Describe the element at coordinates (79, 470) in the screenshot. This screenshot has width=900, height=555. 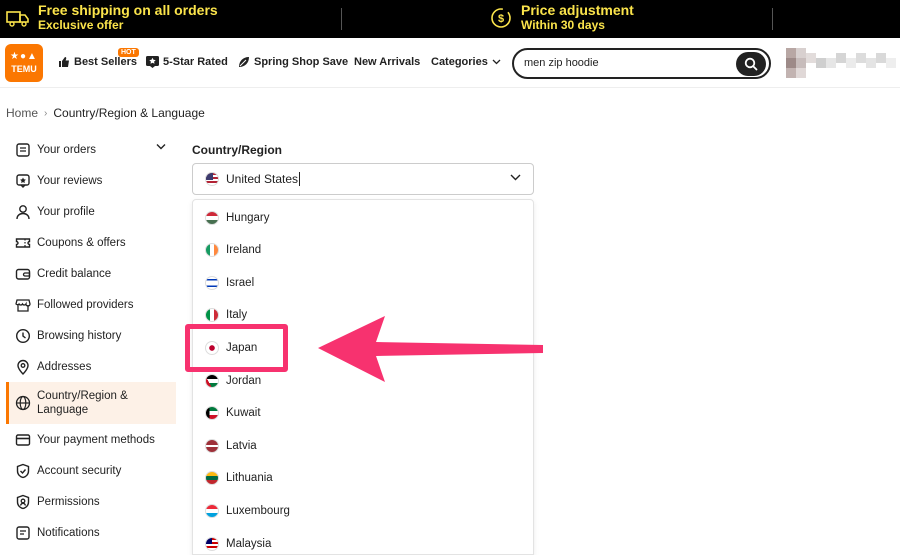
I see `sidebar-item-label: Account security` at that location.